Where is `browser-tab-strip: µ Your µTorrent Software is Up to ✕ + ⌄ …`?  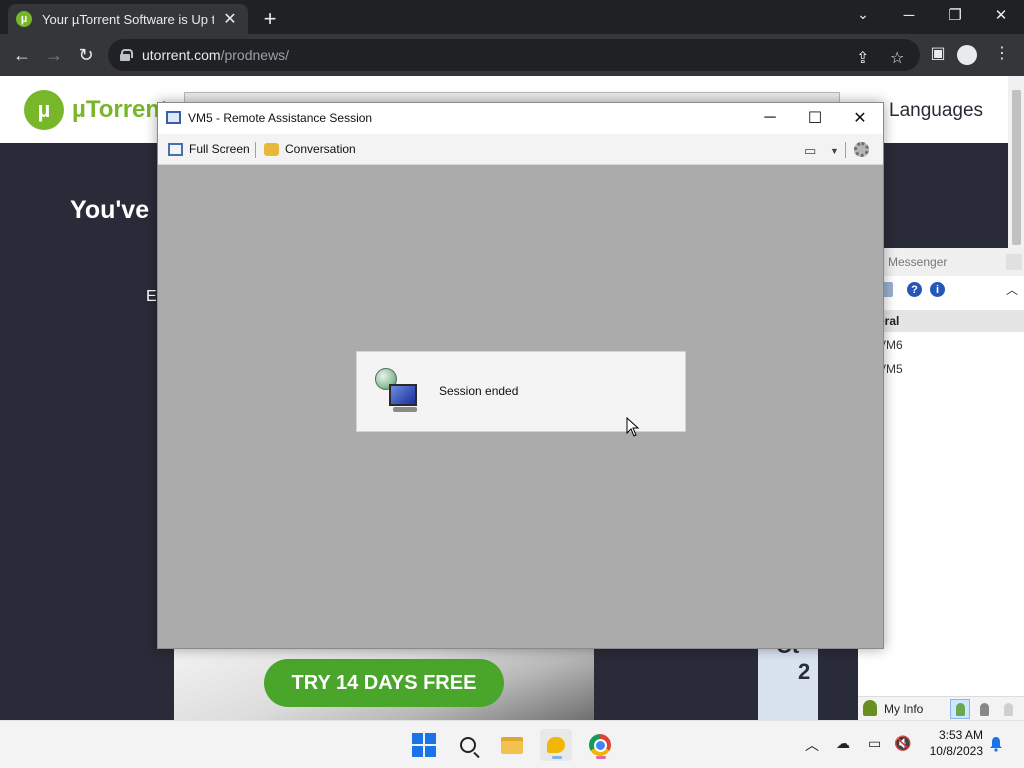
browser-tab-strip: µ Your µTorrent Software is Up to ✕ + ⌄ … is located at coordinates (512, 17).